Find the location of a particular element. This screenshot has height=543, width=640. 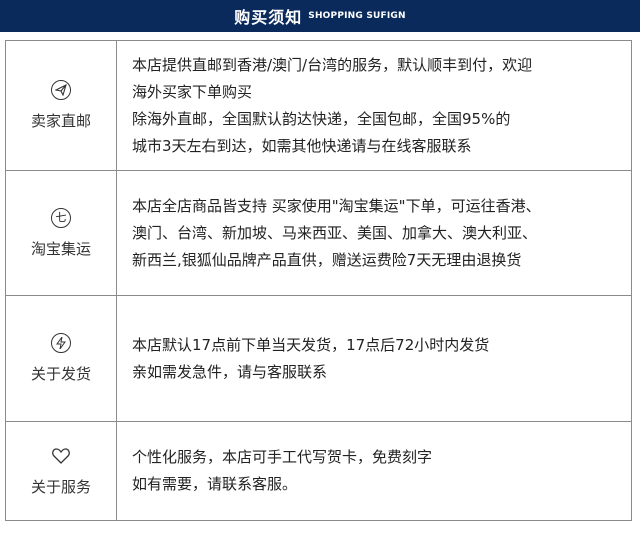

row-label: 卖家直邮 is located at coordinates (60, 121).